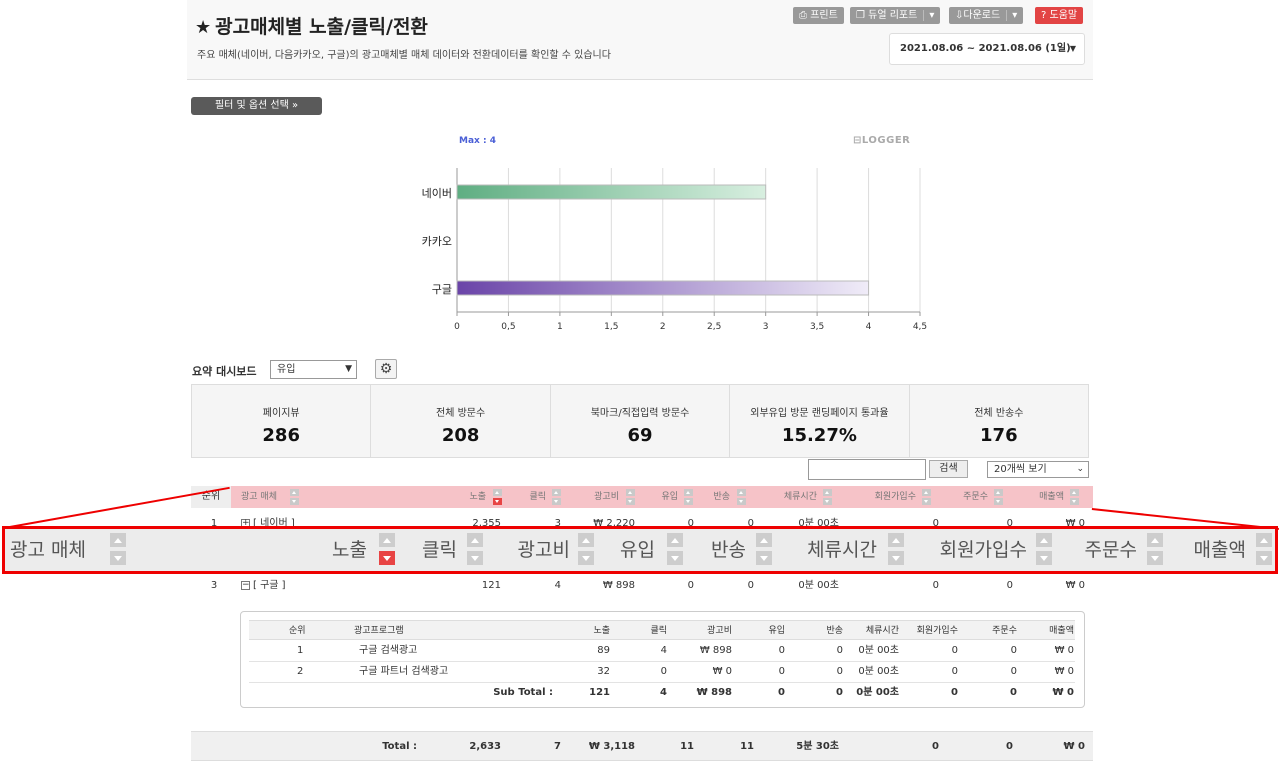 Image resolution: width=1280 pixels, height=767 pixels. What do you see at coordinates (1110, 550) in the screenshot?
I see `zoomed-column-header: 주문수` at bounding box center [1110, 550].